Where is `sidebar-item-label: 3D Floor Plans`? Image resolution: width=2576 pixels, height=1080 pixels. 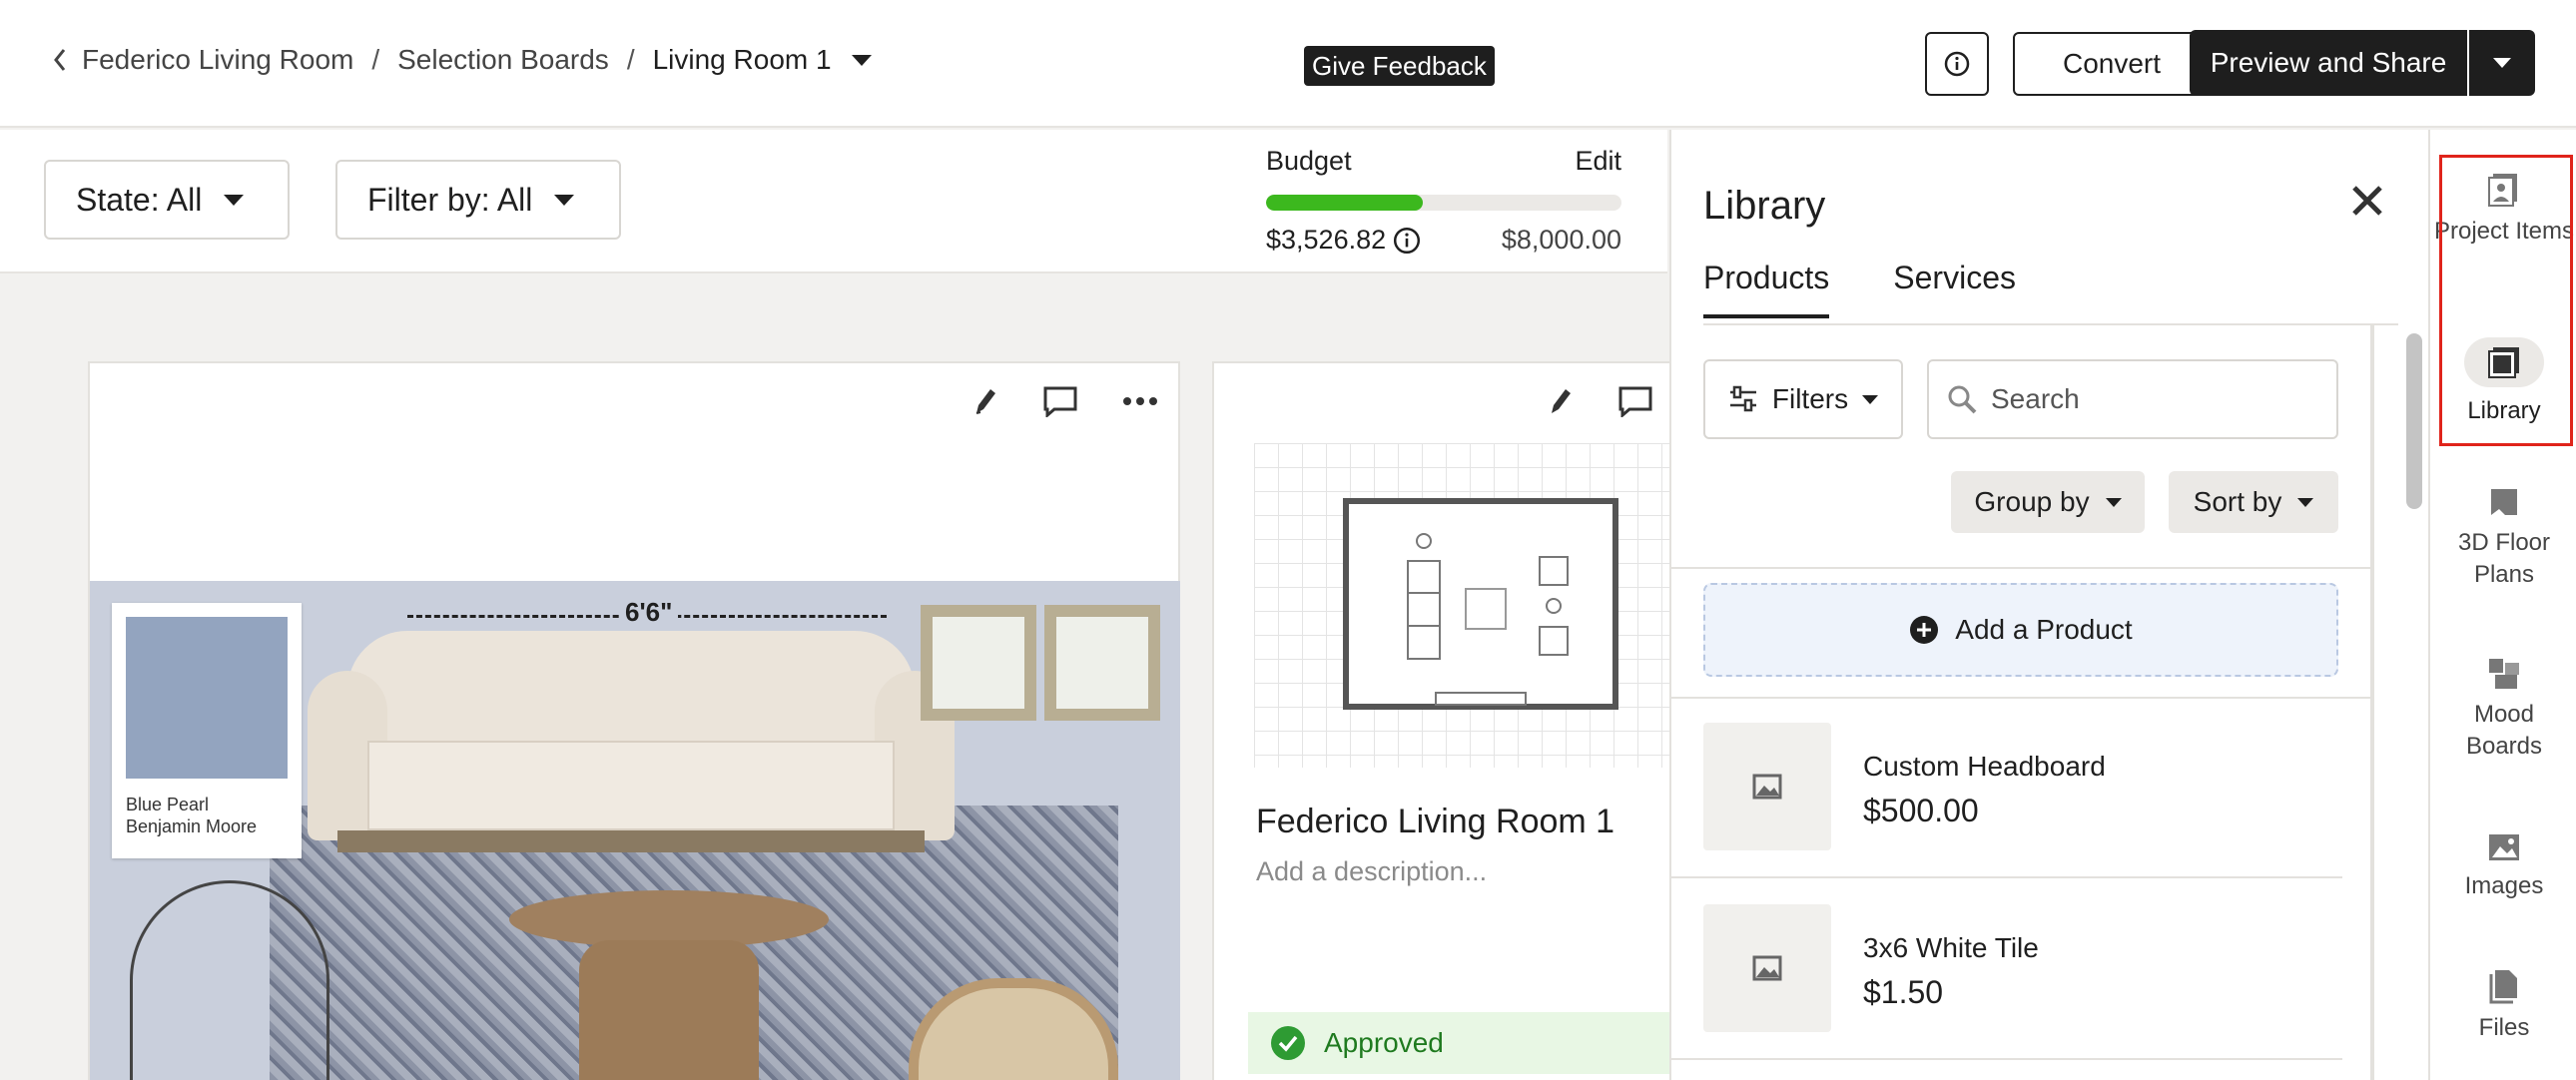
sidebar-item-label: 3D Floor Plans is located at coordinates (2504, 558).